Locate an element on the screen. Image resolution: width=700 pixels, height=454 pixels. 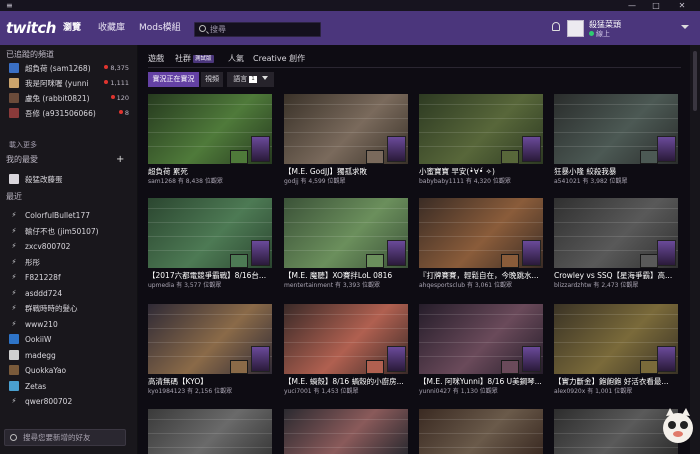
nav-browse: 瀏覽 is located at coordinates (72, 28).